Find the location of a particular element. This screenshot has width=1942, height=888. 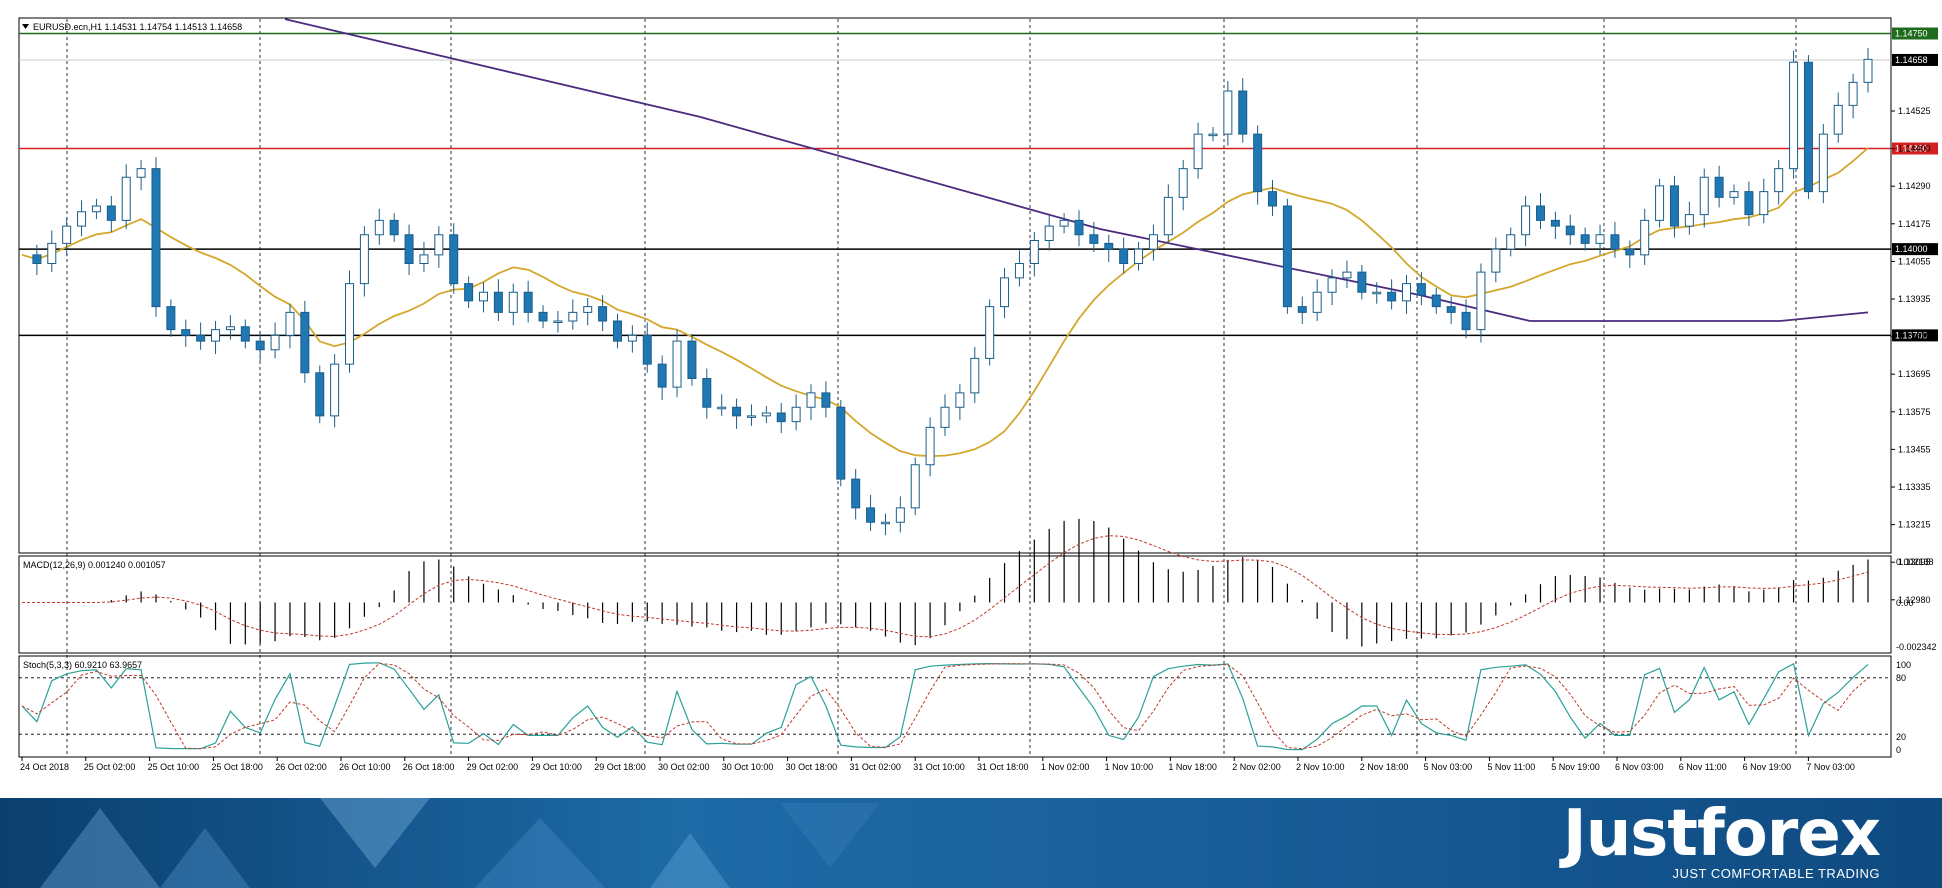

time-tick-label: 2 Nov 10:00 is located at coordinates (1320, 767).